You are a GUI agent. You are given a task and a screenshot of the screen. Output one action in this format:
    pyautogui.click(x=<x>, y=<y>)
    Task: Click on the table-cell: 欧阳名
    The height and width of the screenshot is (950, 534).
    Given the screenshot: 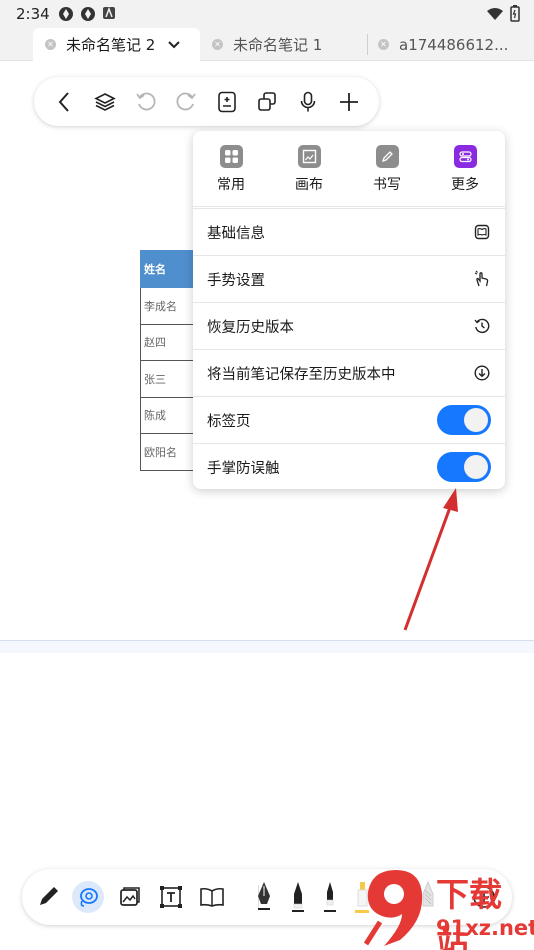 What is the action you would take?
    pyautogui.click(x=168, y=452)
    